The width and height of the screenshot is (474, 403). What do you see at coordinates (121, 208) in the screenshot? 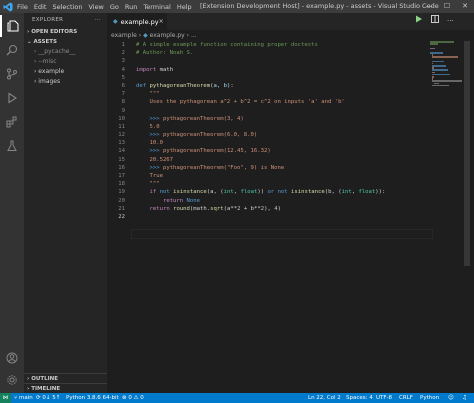
I see `line-number: 21` at bounding box center [121, 208].